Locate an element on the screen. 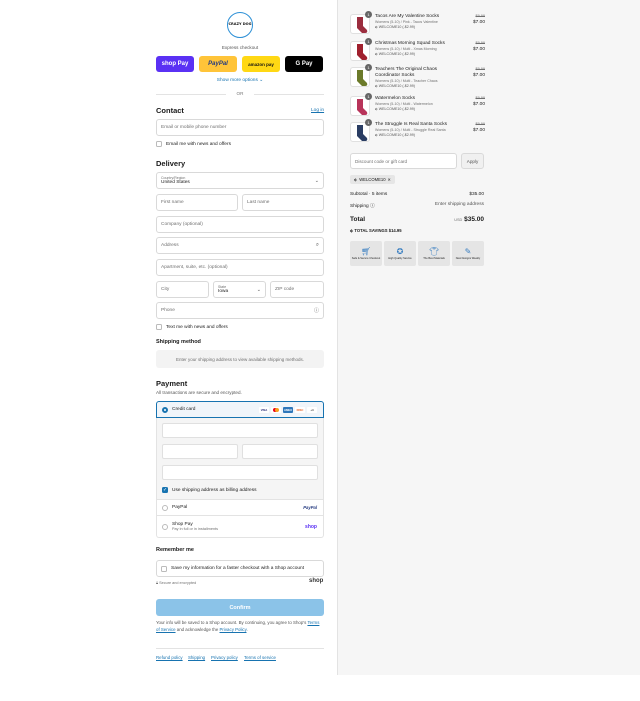 The image size is (640, 701). shop-pay-button: shop Pay is located at coordinates (175, 64).